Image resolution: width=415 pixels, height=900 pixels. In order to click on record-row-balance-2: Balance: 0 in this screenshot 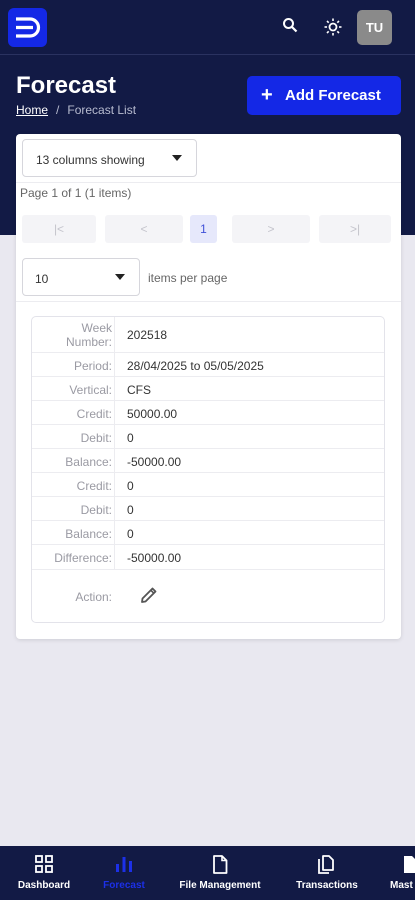, I will do `click(208, 533)`.